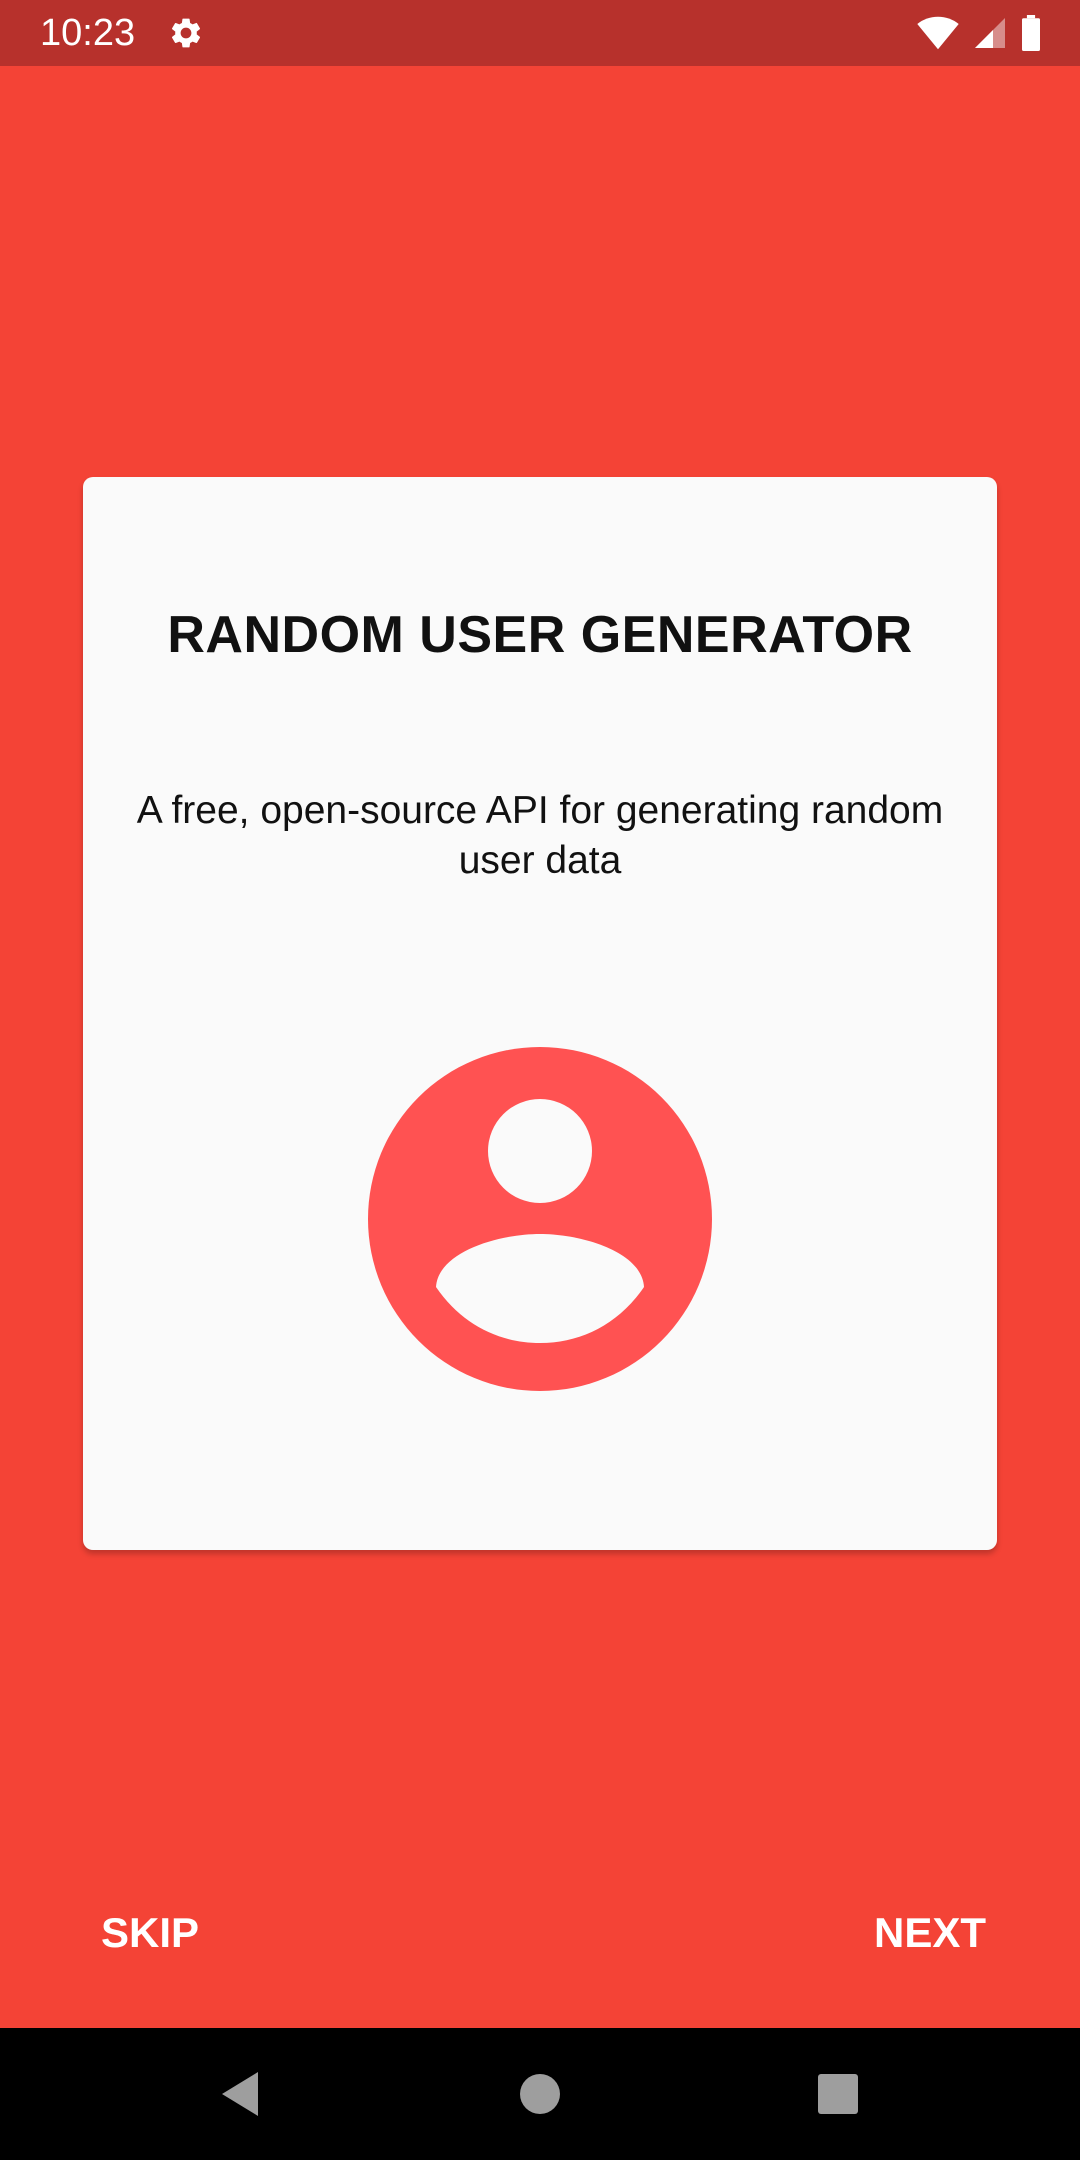  I want to click on home-icon, so click(540, 2094).